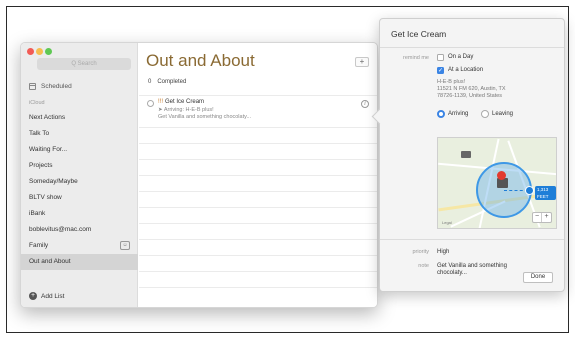  Describe the element at coordinates (546, 217) in the screenshot. I see `zoom-in-button: +` at that location.